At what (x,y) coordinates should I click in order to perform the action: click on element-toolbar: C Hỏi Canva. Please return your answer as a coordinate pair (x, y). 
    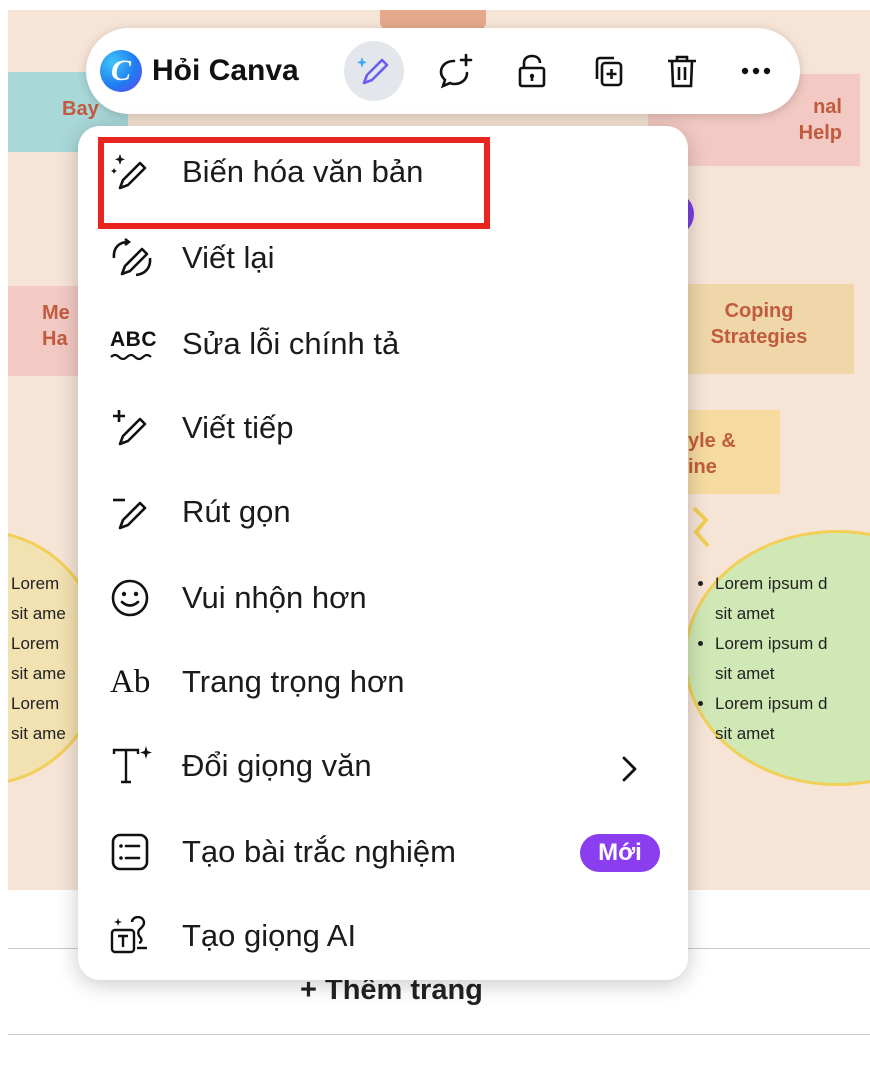
    Looking at the image, I should click on (443, 71).